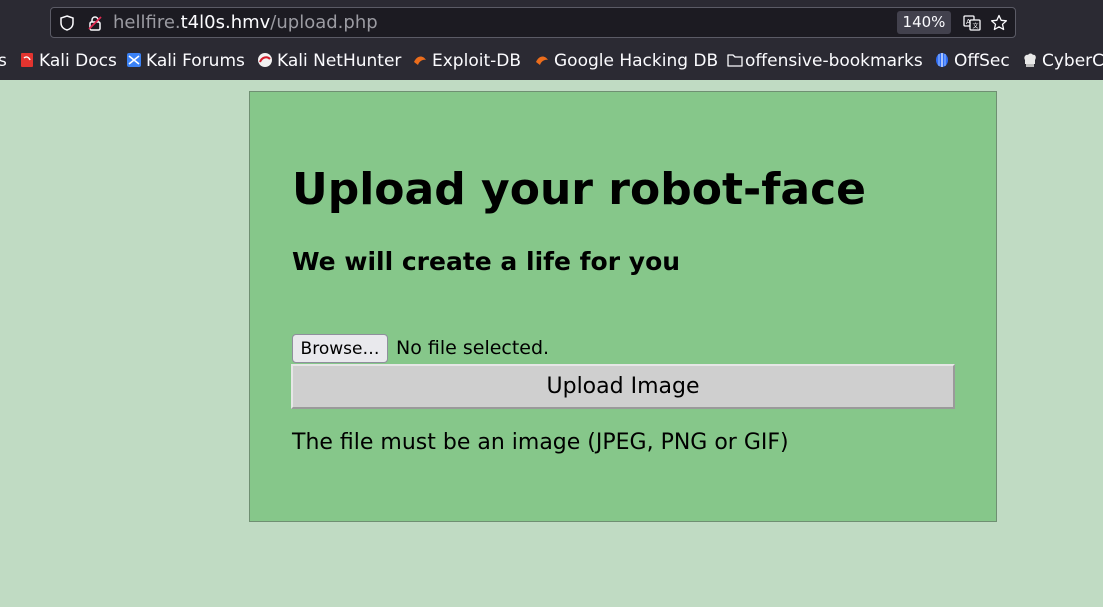  Describe the element at coordinates (476, 61) in the screenshot. I see `bookmark-label: Exploit-DB` at that location.